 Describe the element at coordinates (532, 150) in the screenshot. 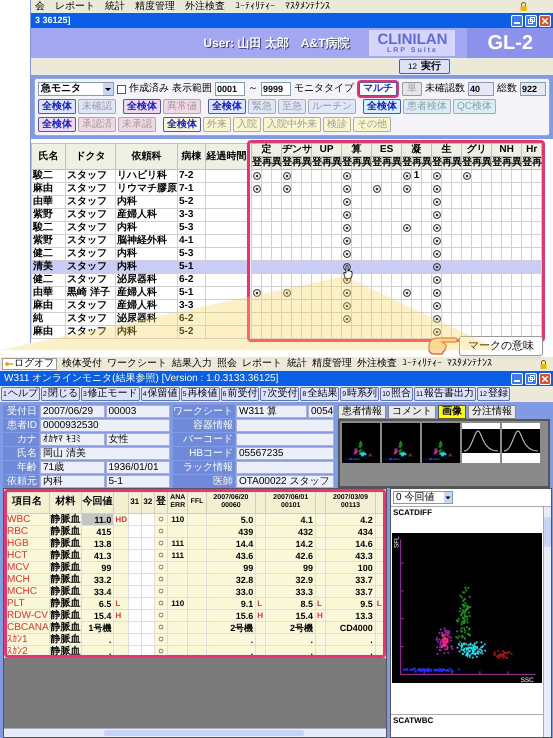

I see `test-header: Hr` at that location.